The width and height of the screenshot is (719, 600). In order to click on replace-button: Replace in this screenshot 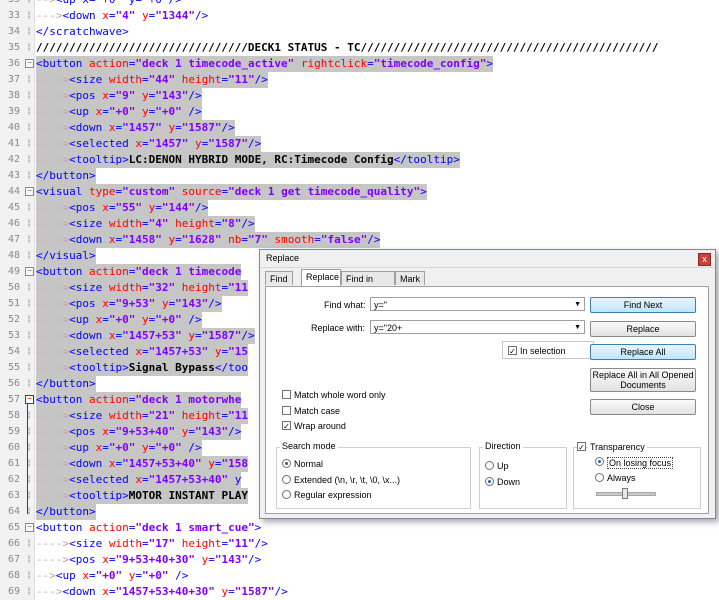, I will do `click(643, 329)`.